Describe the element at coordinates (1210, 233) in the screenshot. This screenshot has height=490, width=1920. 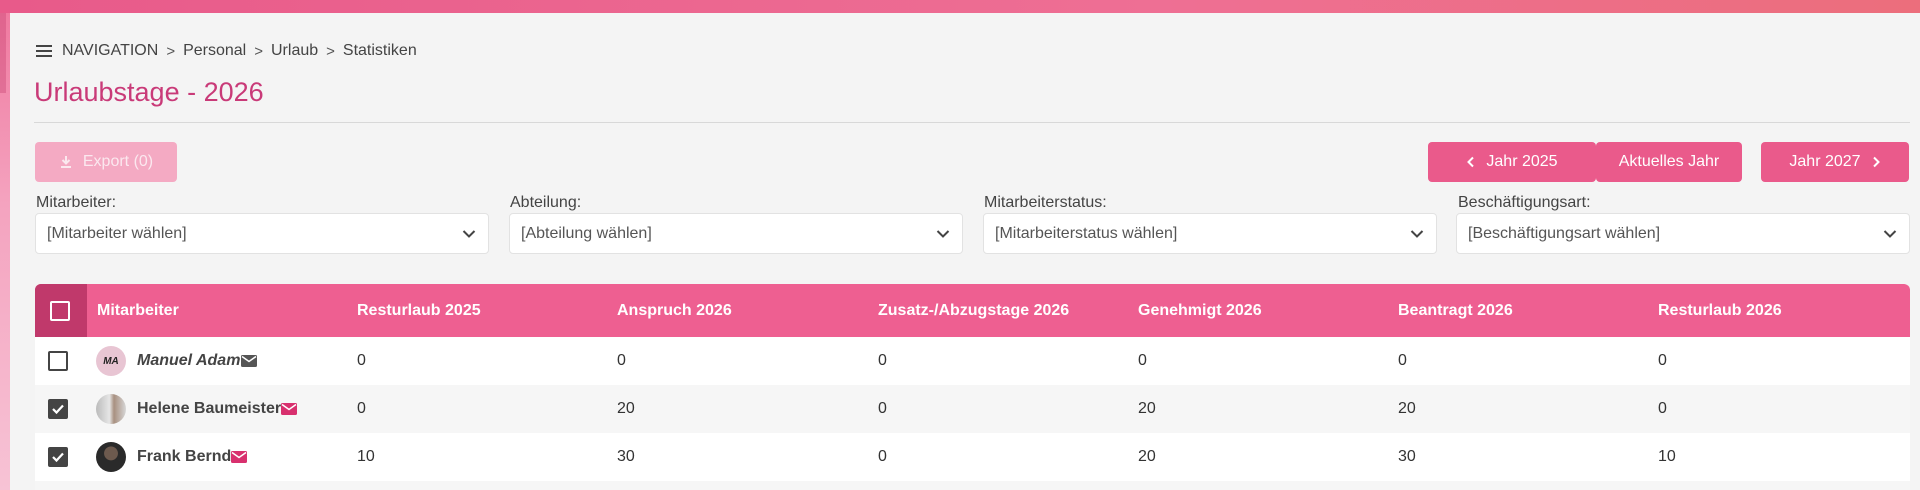
I see `select-mitarbeiterstatus: [Mitarbeiterstatus wählen]` at that location.